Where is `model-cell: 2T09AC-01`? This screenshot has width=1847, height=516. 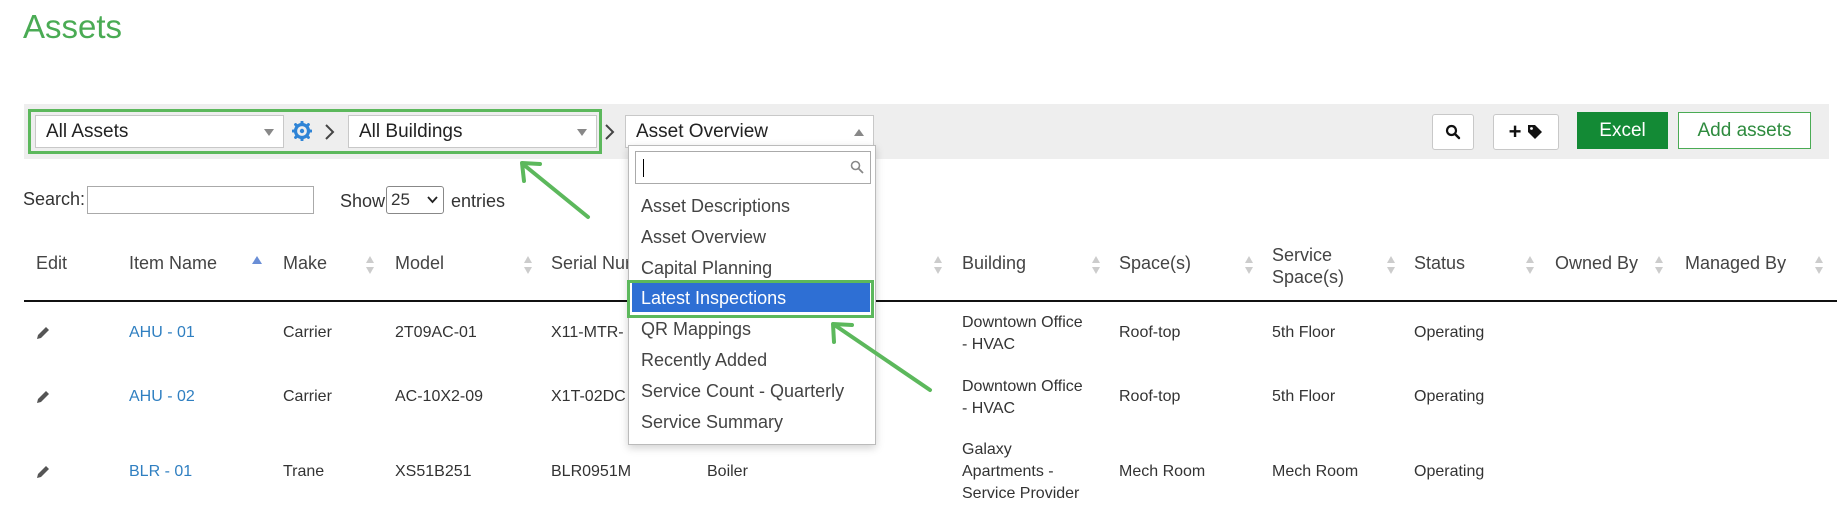 model-cell: 2T09AC-01 is located at coordinates (436, 332).